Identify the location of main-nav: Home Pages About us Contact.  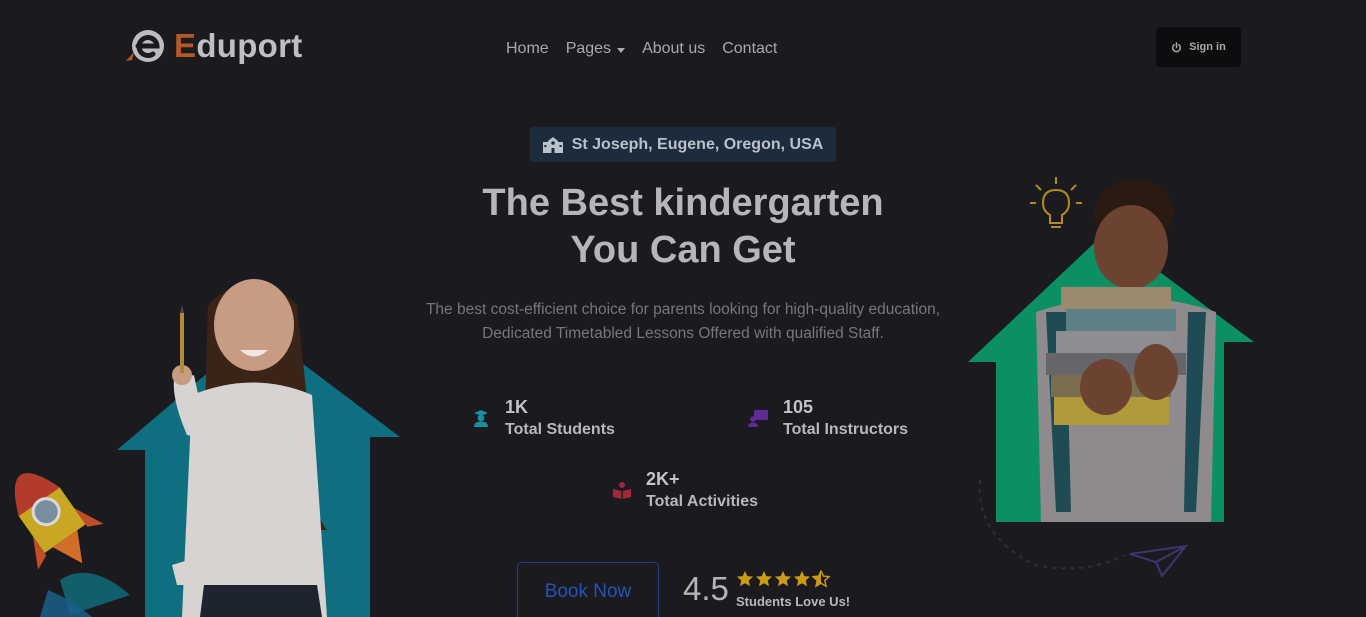
(641, 49).